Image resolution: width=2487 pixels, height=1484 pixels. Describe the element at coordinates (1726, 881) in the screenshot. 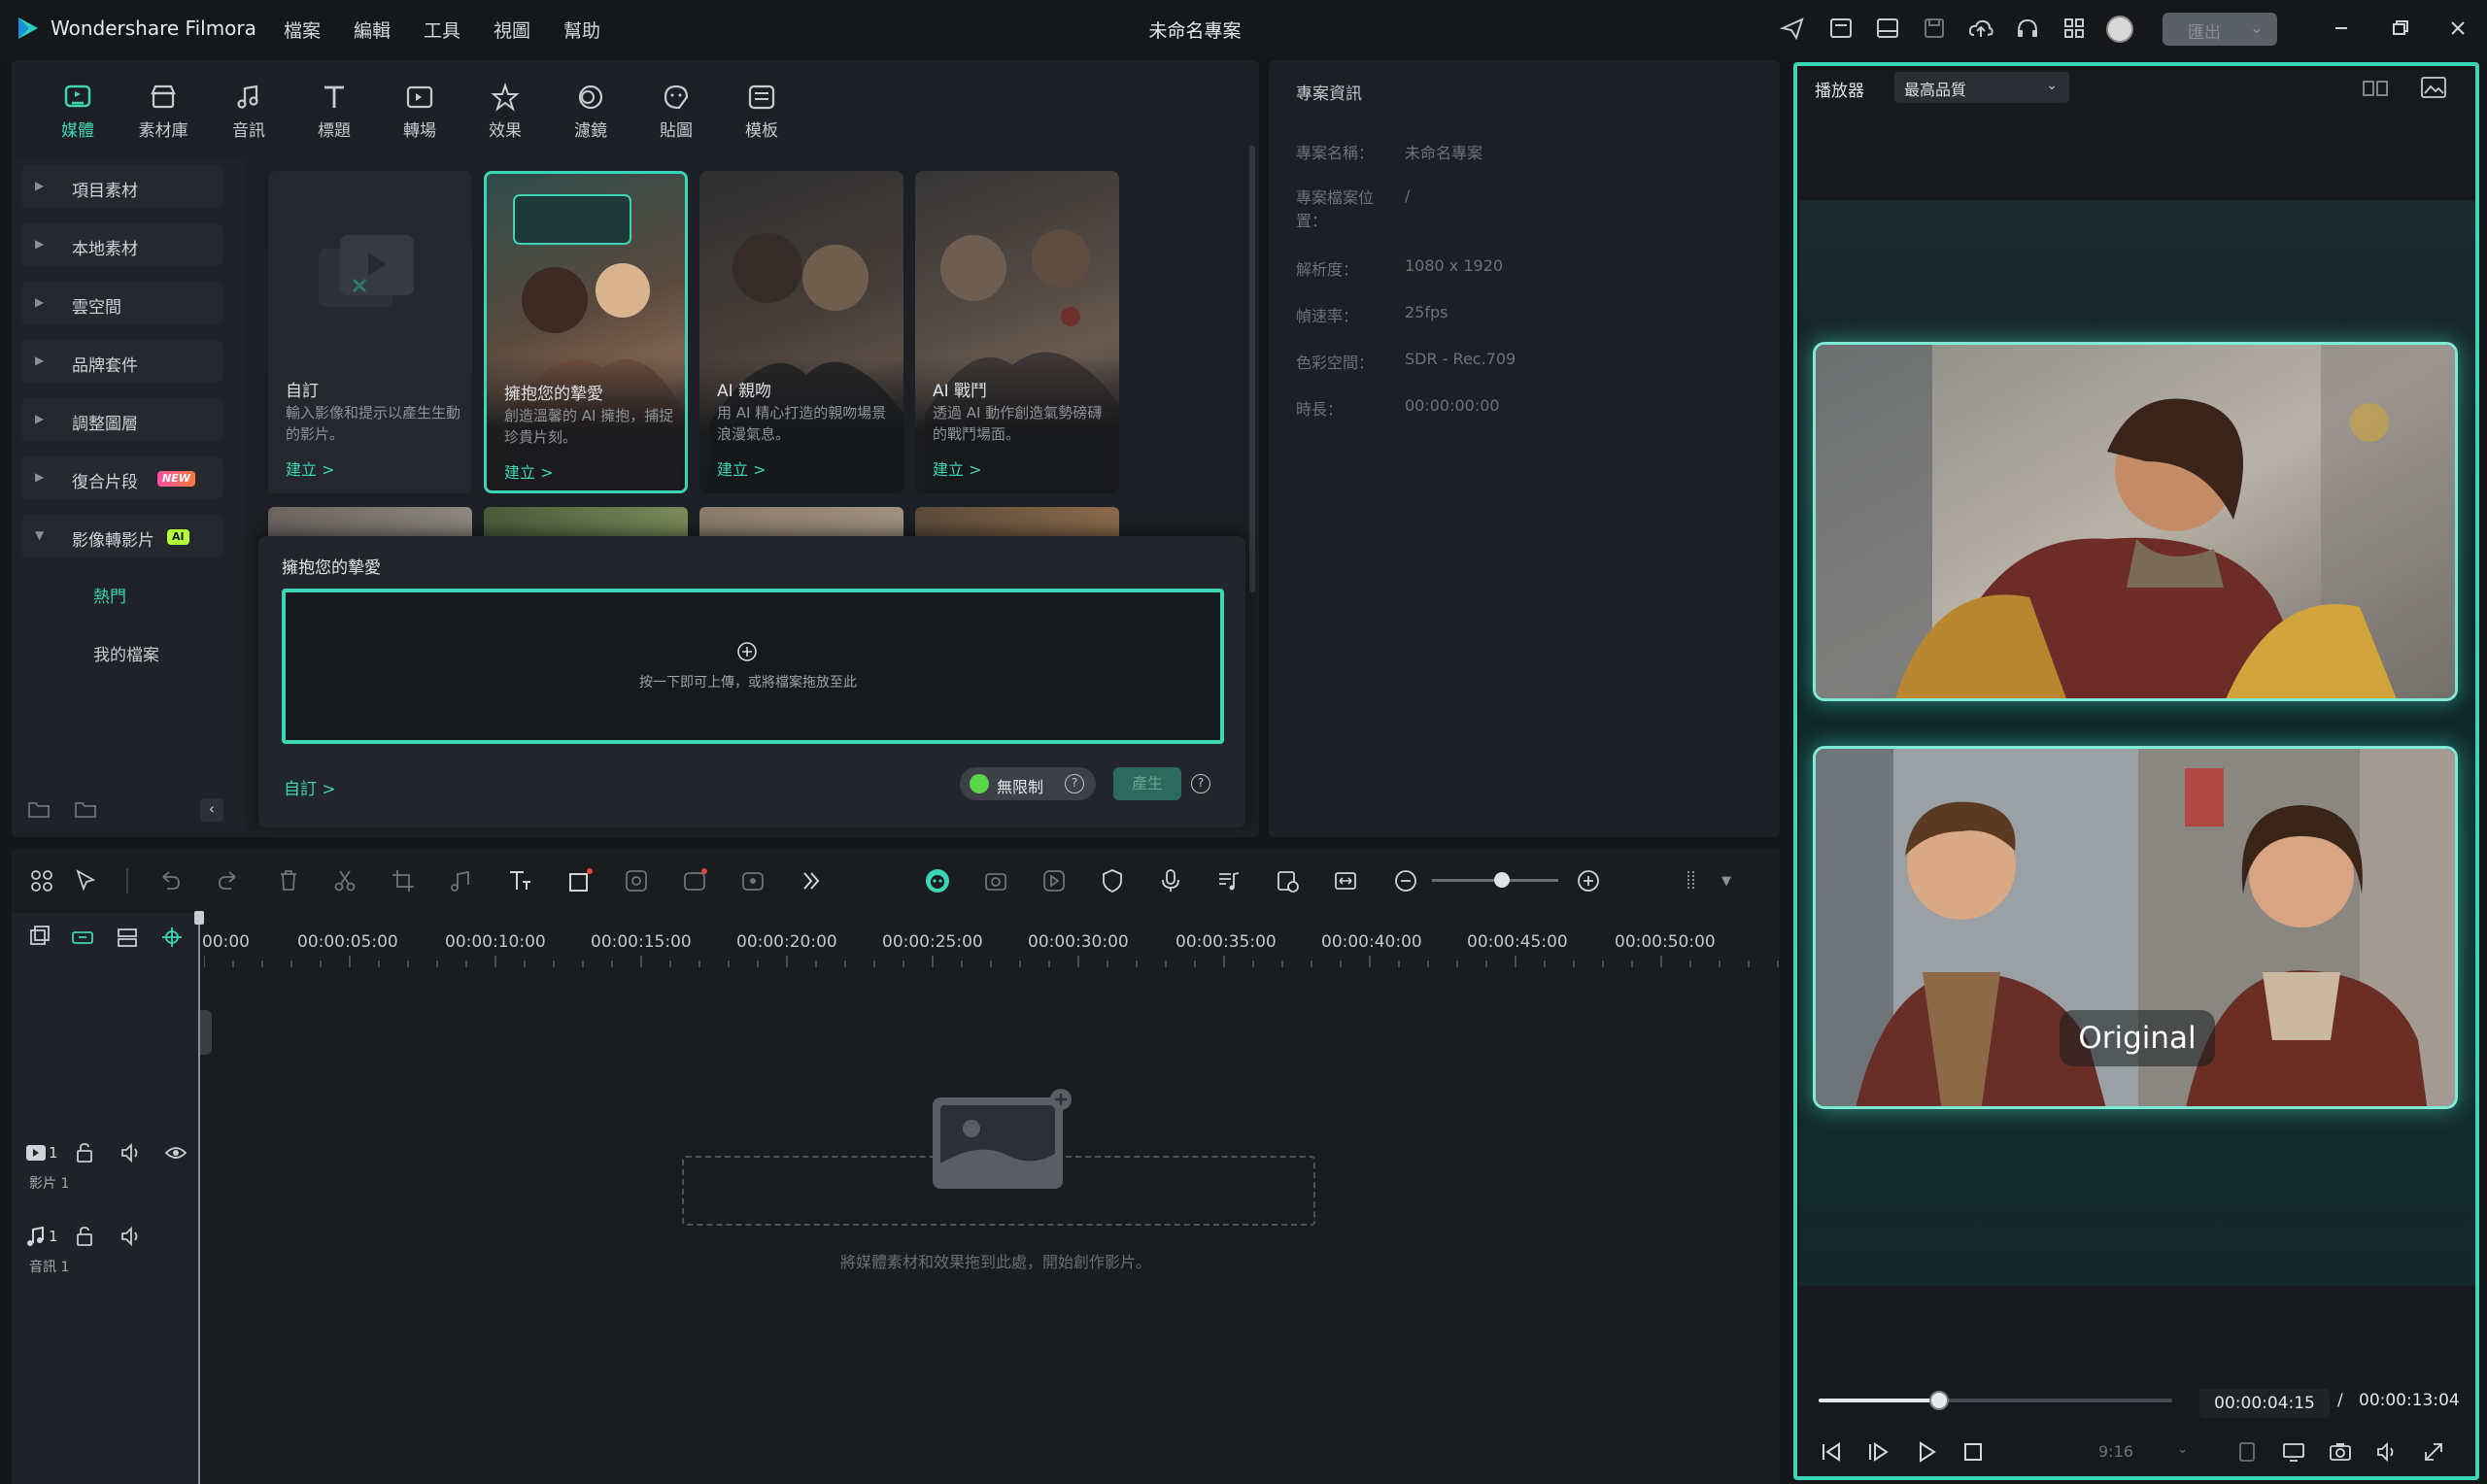

I see `caret-down-icon: ▼` at that location.